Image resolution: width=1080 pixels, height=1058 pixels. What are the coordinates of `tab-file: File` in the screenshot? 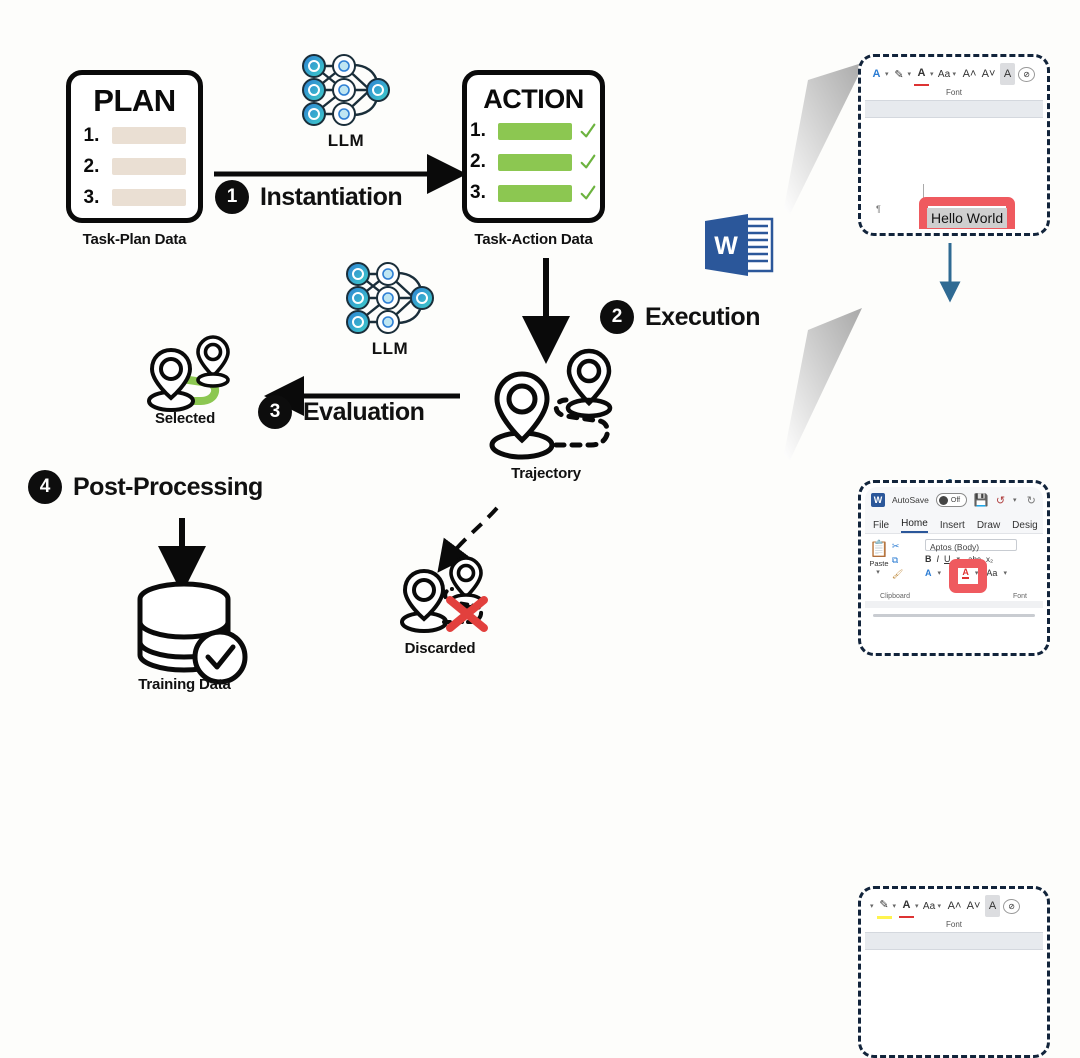 It's located at (881, 526).